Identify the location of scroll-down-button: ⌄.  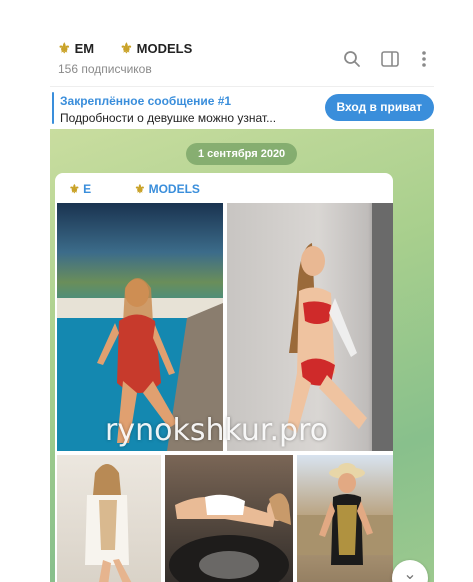
(410, 571).